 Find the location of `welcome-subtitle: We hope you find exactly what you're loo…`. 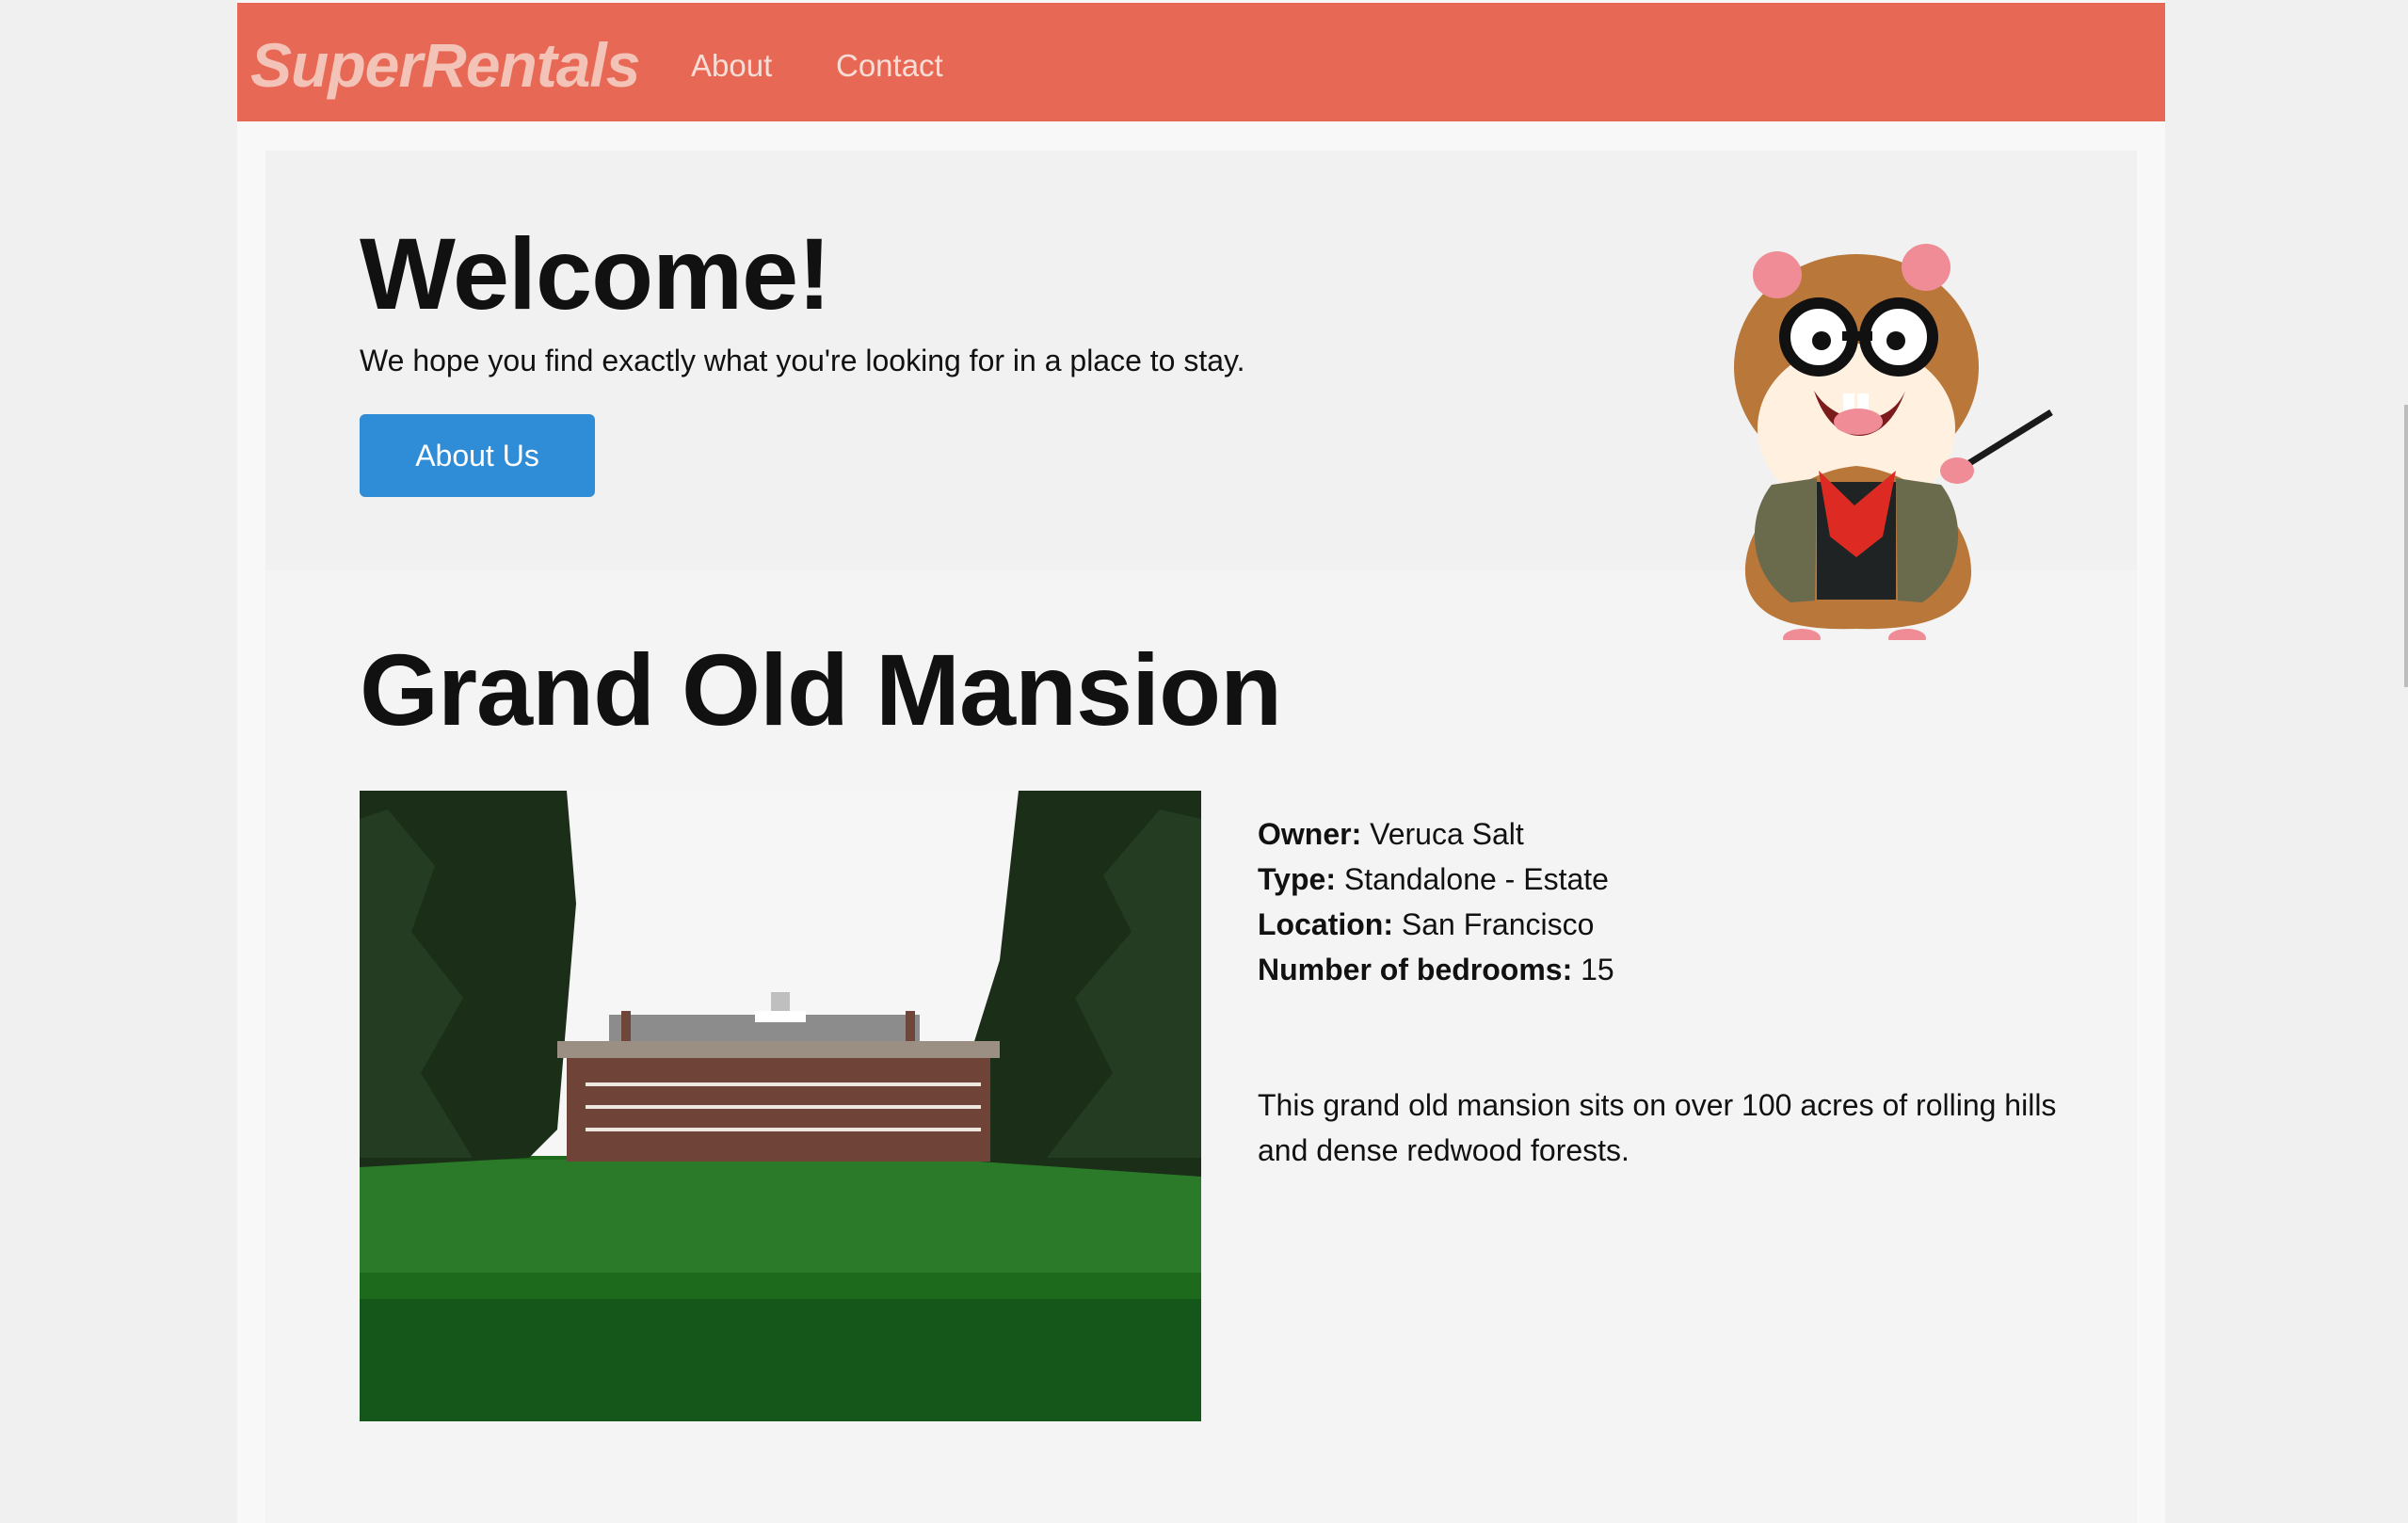

welcome-subtitle: We hope you find exactly what you're loo… is located at coordinates (803, 360).